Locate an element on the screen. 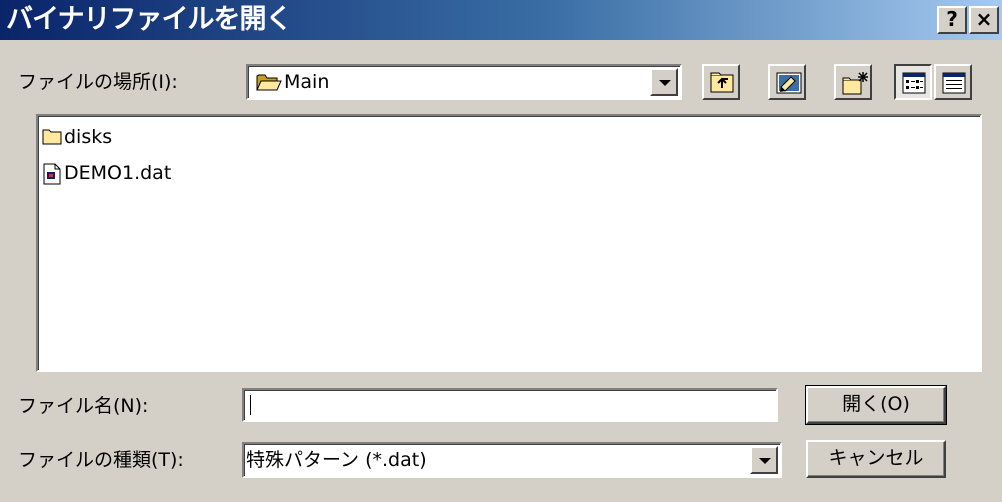 The height and width of the screenshot is (502, 1002). folder-open-icon is located at coordinates (269, 82).